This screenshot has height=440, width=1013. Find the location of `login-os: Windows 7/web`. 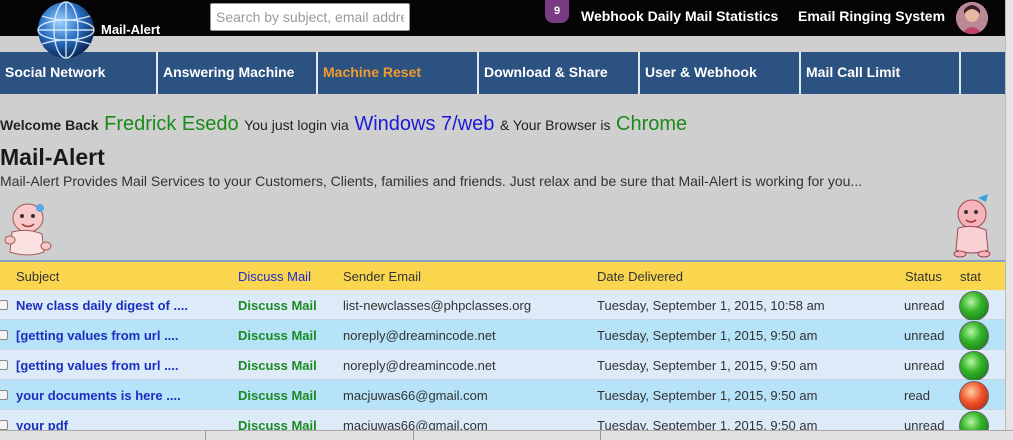

login-os: Windows 7/web is located at coordinates (424, 124).